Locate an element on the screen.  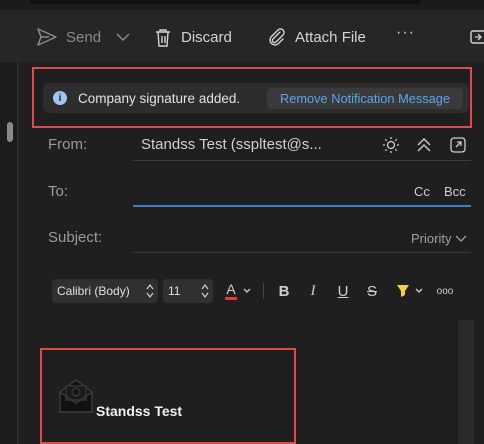
underline-button: U is located at coordinates (343, 291).